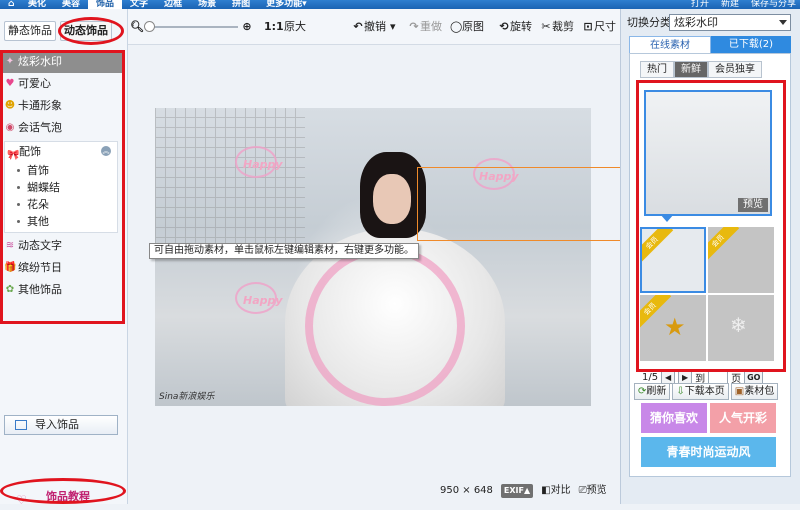  Describe the element at coordinates (649, 22) in the screenshot. I see `switch-category-label: 切换分类` at that location.